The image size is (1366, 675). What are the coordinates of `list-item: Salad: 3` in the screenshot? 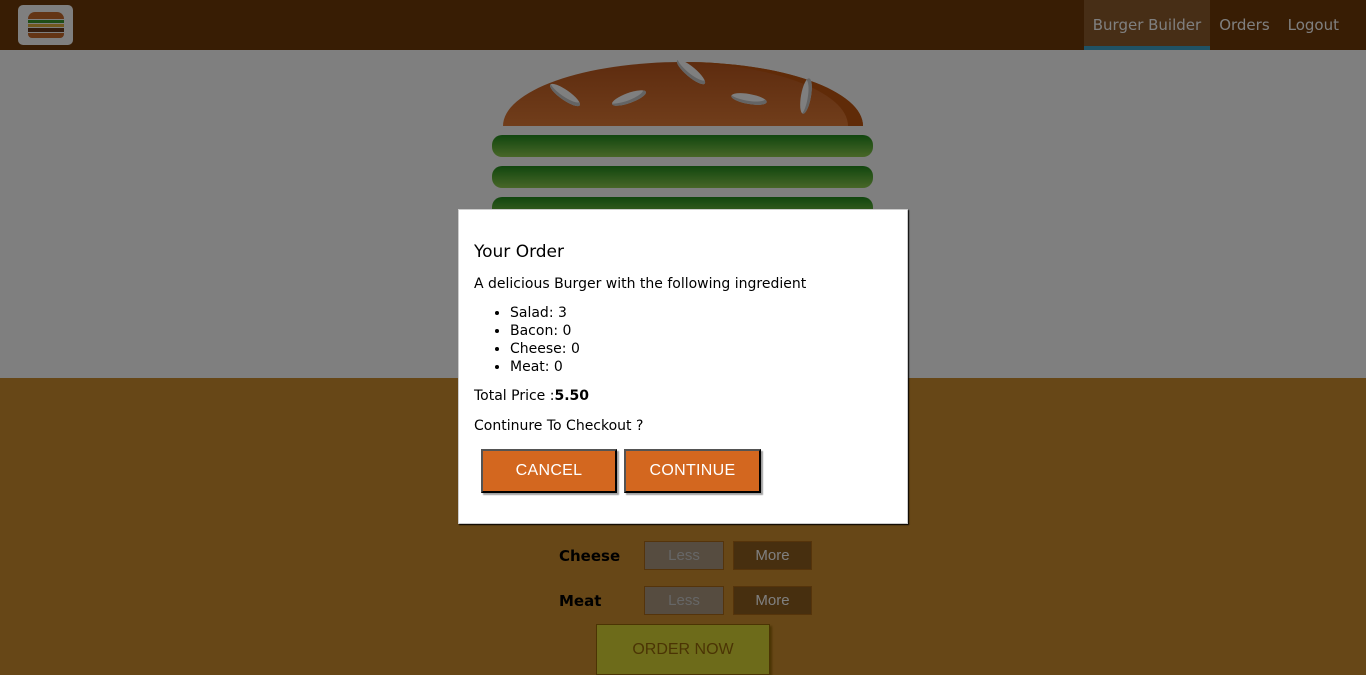 It's located at (701, 313).